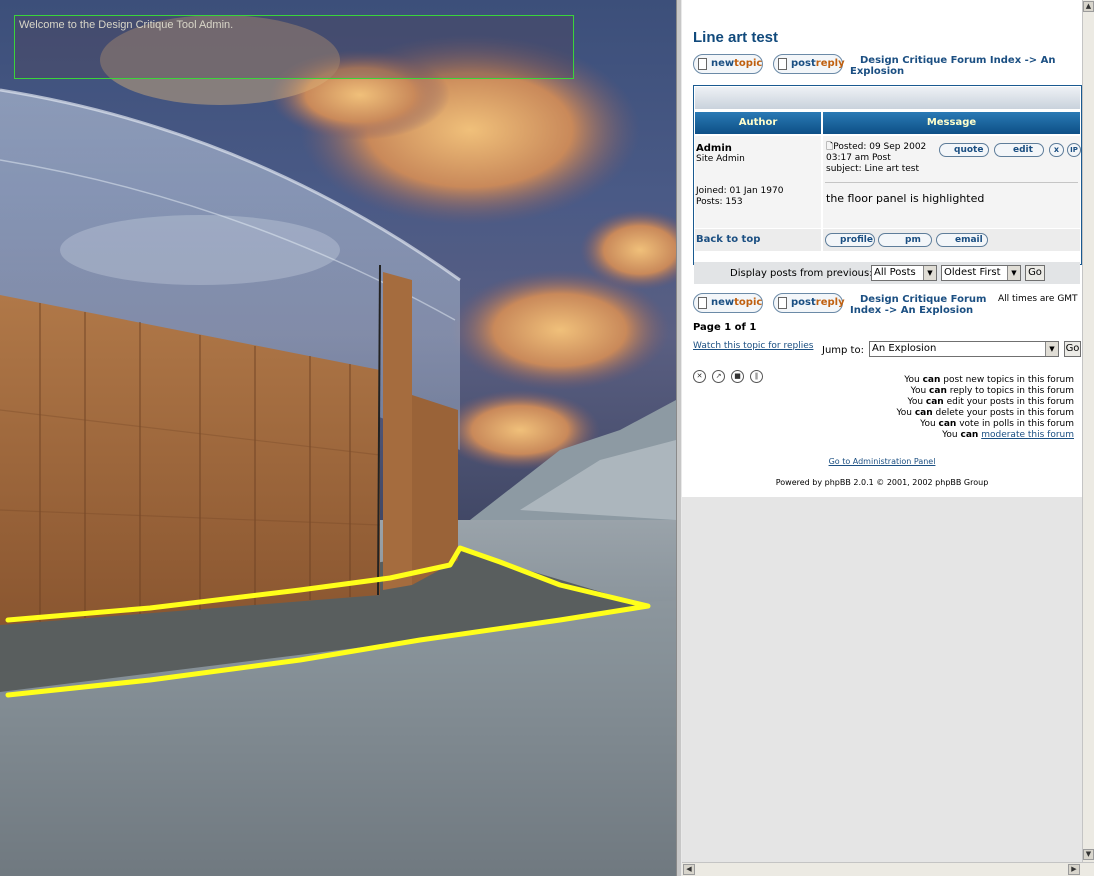 The width and height of the screenshot is (1094, 876). Describe the element at coordinates (809, 64) in the screenshot. I see `post-reply-button: postreply` at that location.